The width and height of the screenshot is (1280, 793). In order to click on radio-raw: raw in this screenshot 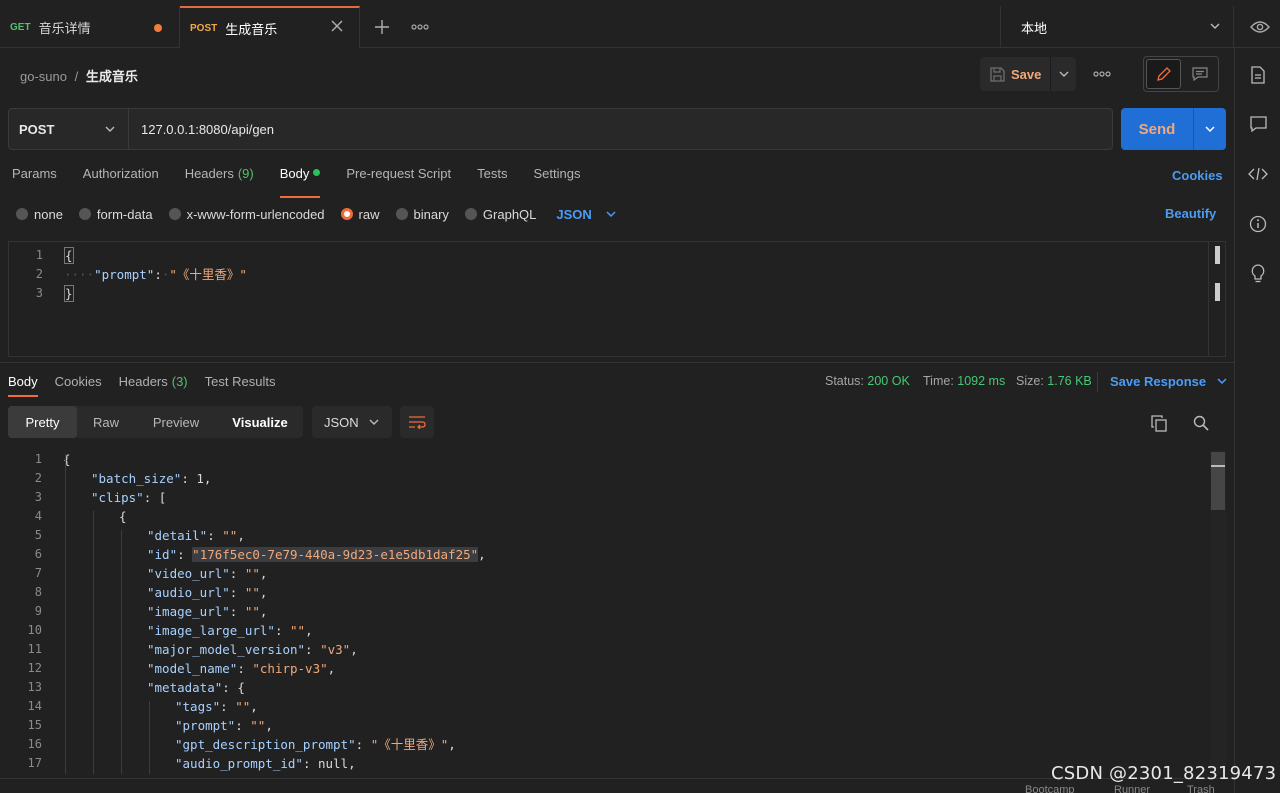, I will do `click(360, 214)`.